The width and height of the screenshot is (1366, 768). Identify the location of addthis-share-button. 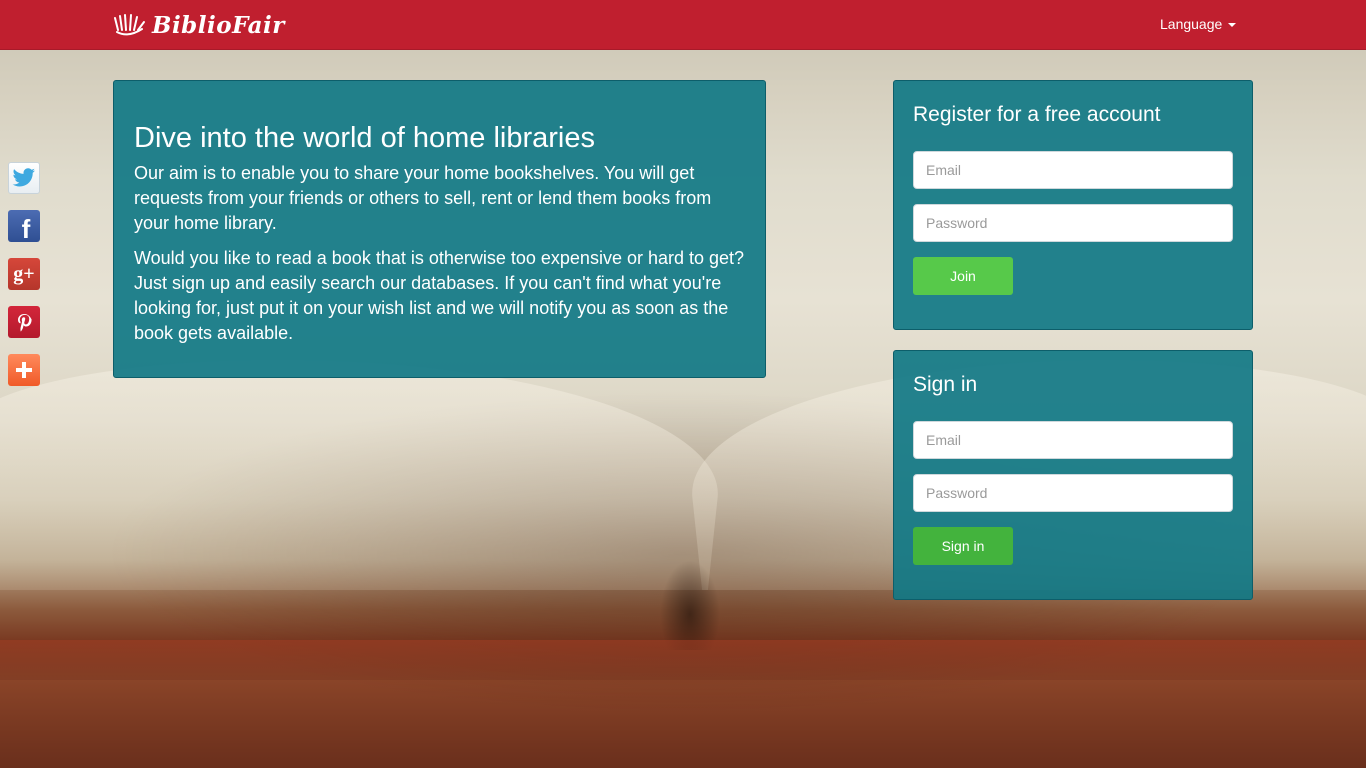
(24, 370).